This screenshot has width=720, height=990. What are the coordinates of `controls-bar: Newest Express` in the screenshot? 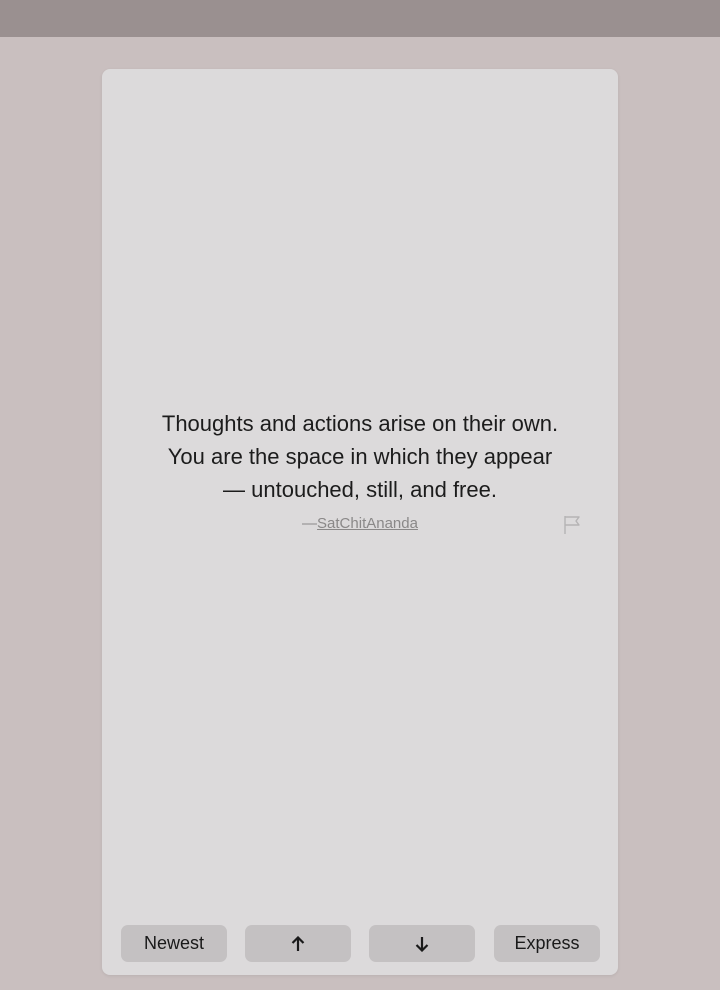 It's located at (361, 943).